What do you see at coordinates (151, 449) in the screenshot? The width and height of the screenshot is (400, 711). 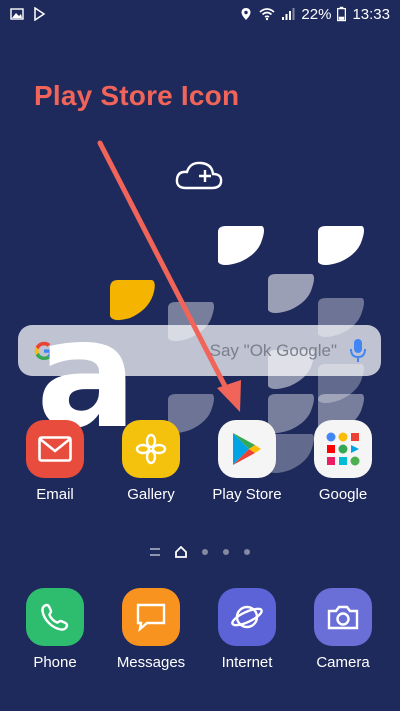 I see `gallery-icon` at bounding box center [151, 449].